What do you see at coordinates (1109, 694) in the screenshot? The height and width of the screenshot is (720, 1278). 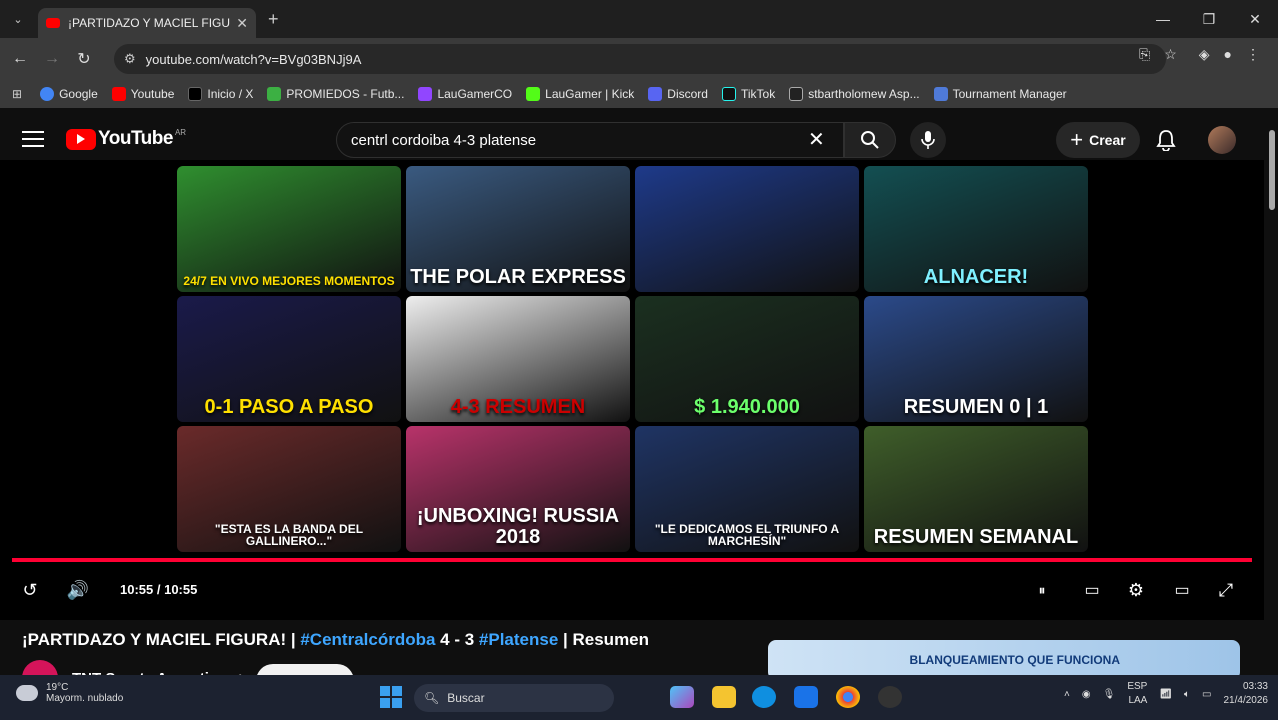 I see `microphone-tray-icon: 🎙︎` at bounding box center [1109, 694].